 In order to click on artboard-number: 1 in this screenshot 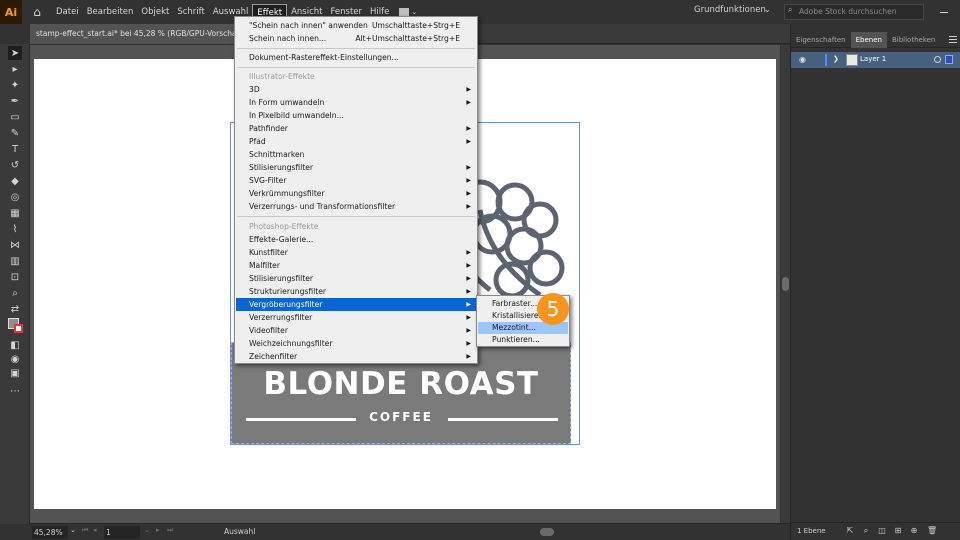, I will do `click(122, 532)`.